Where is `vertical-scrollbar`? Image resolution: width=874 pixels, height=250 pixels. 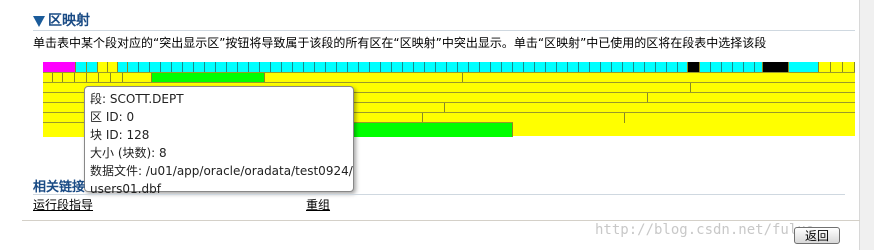
vertical-scrollbar is located at coordinates (866, 125).